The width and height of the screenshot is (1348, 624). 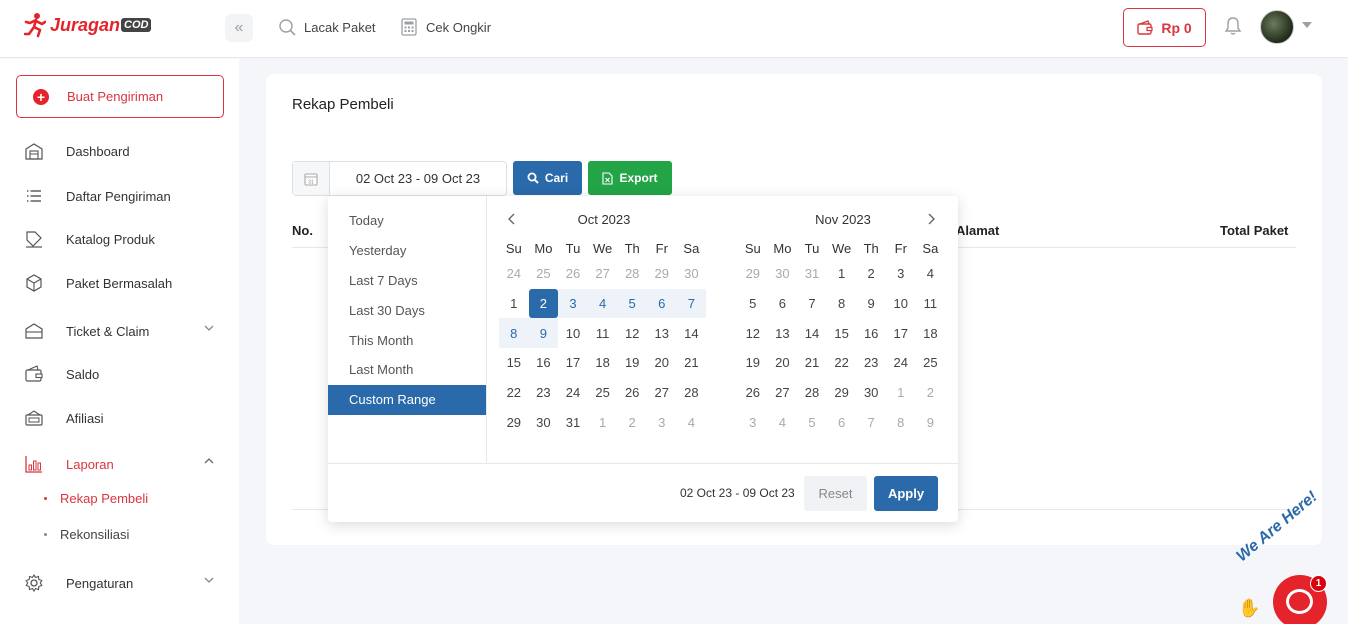 I want to click on balance-button: Rp 0, so click(x=1164, y=27).